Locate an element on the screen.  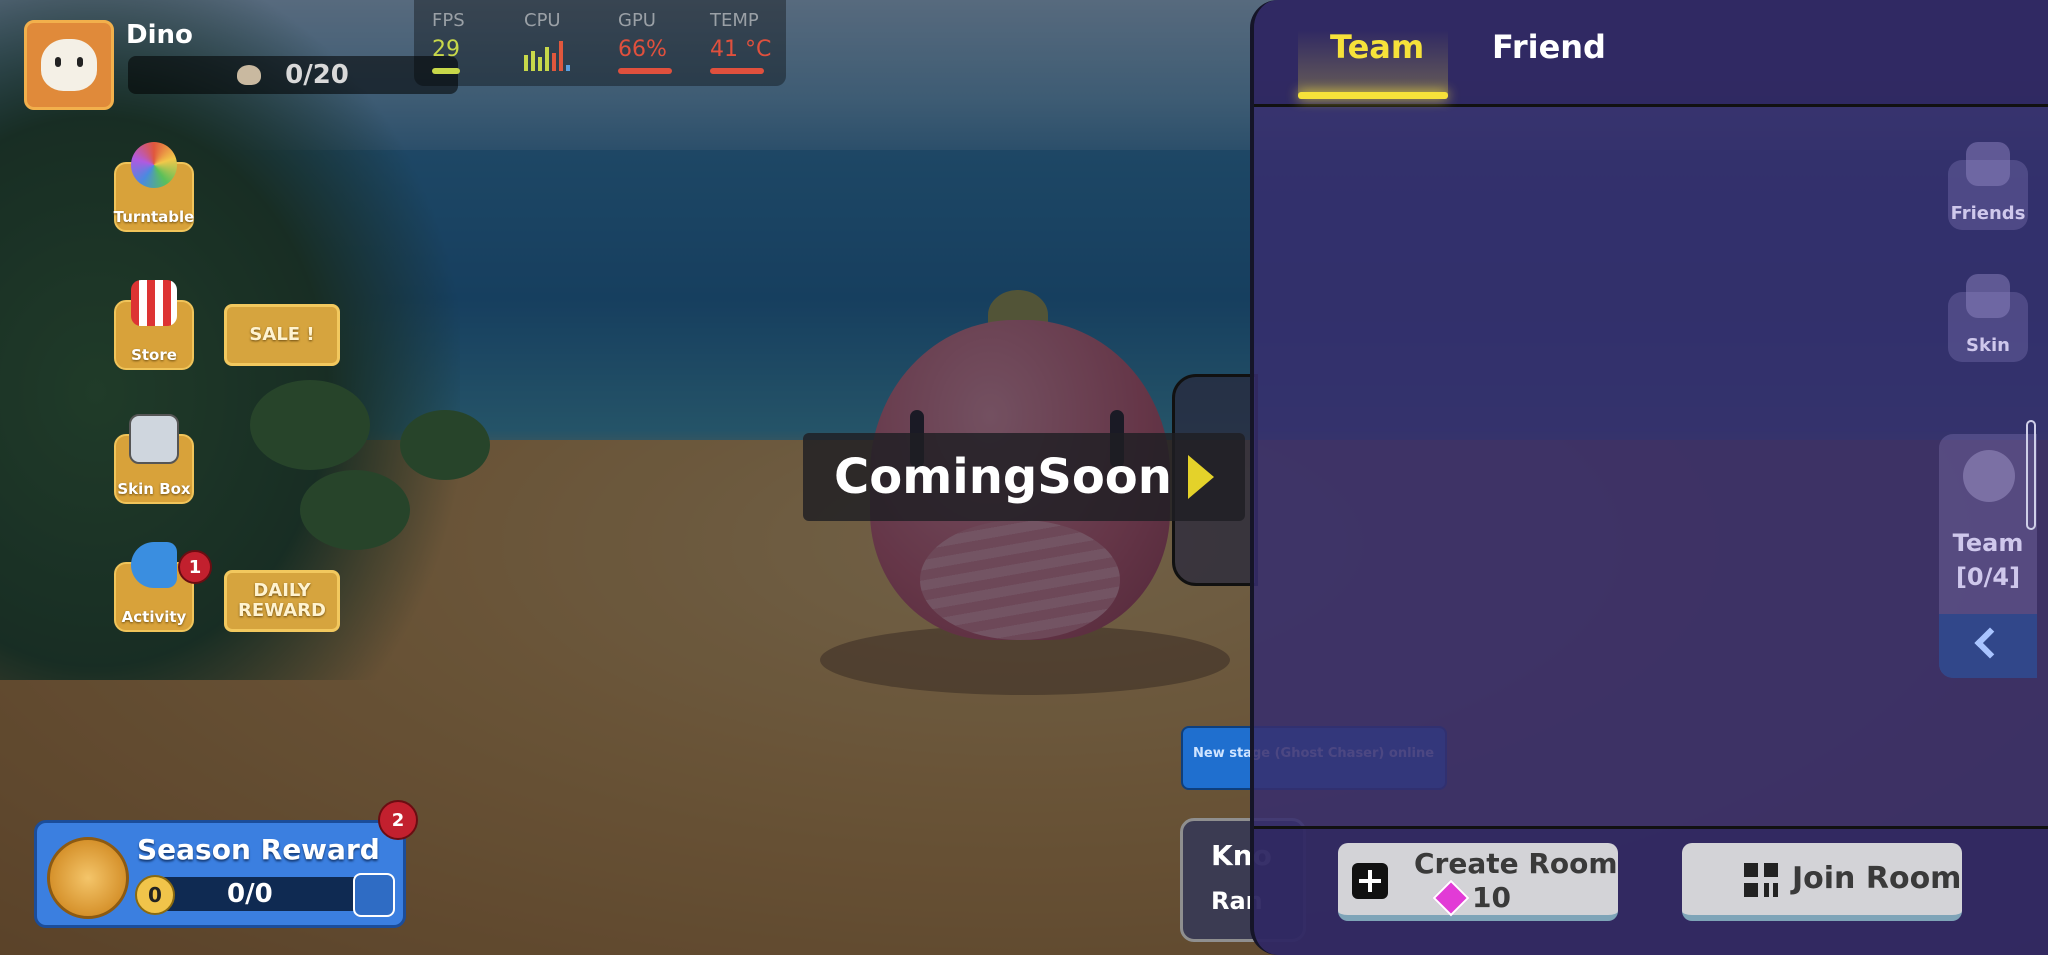
sale-button: SALE ! is located at coordinates (282, 335).